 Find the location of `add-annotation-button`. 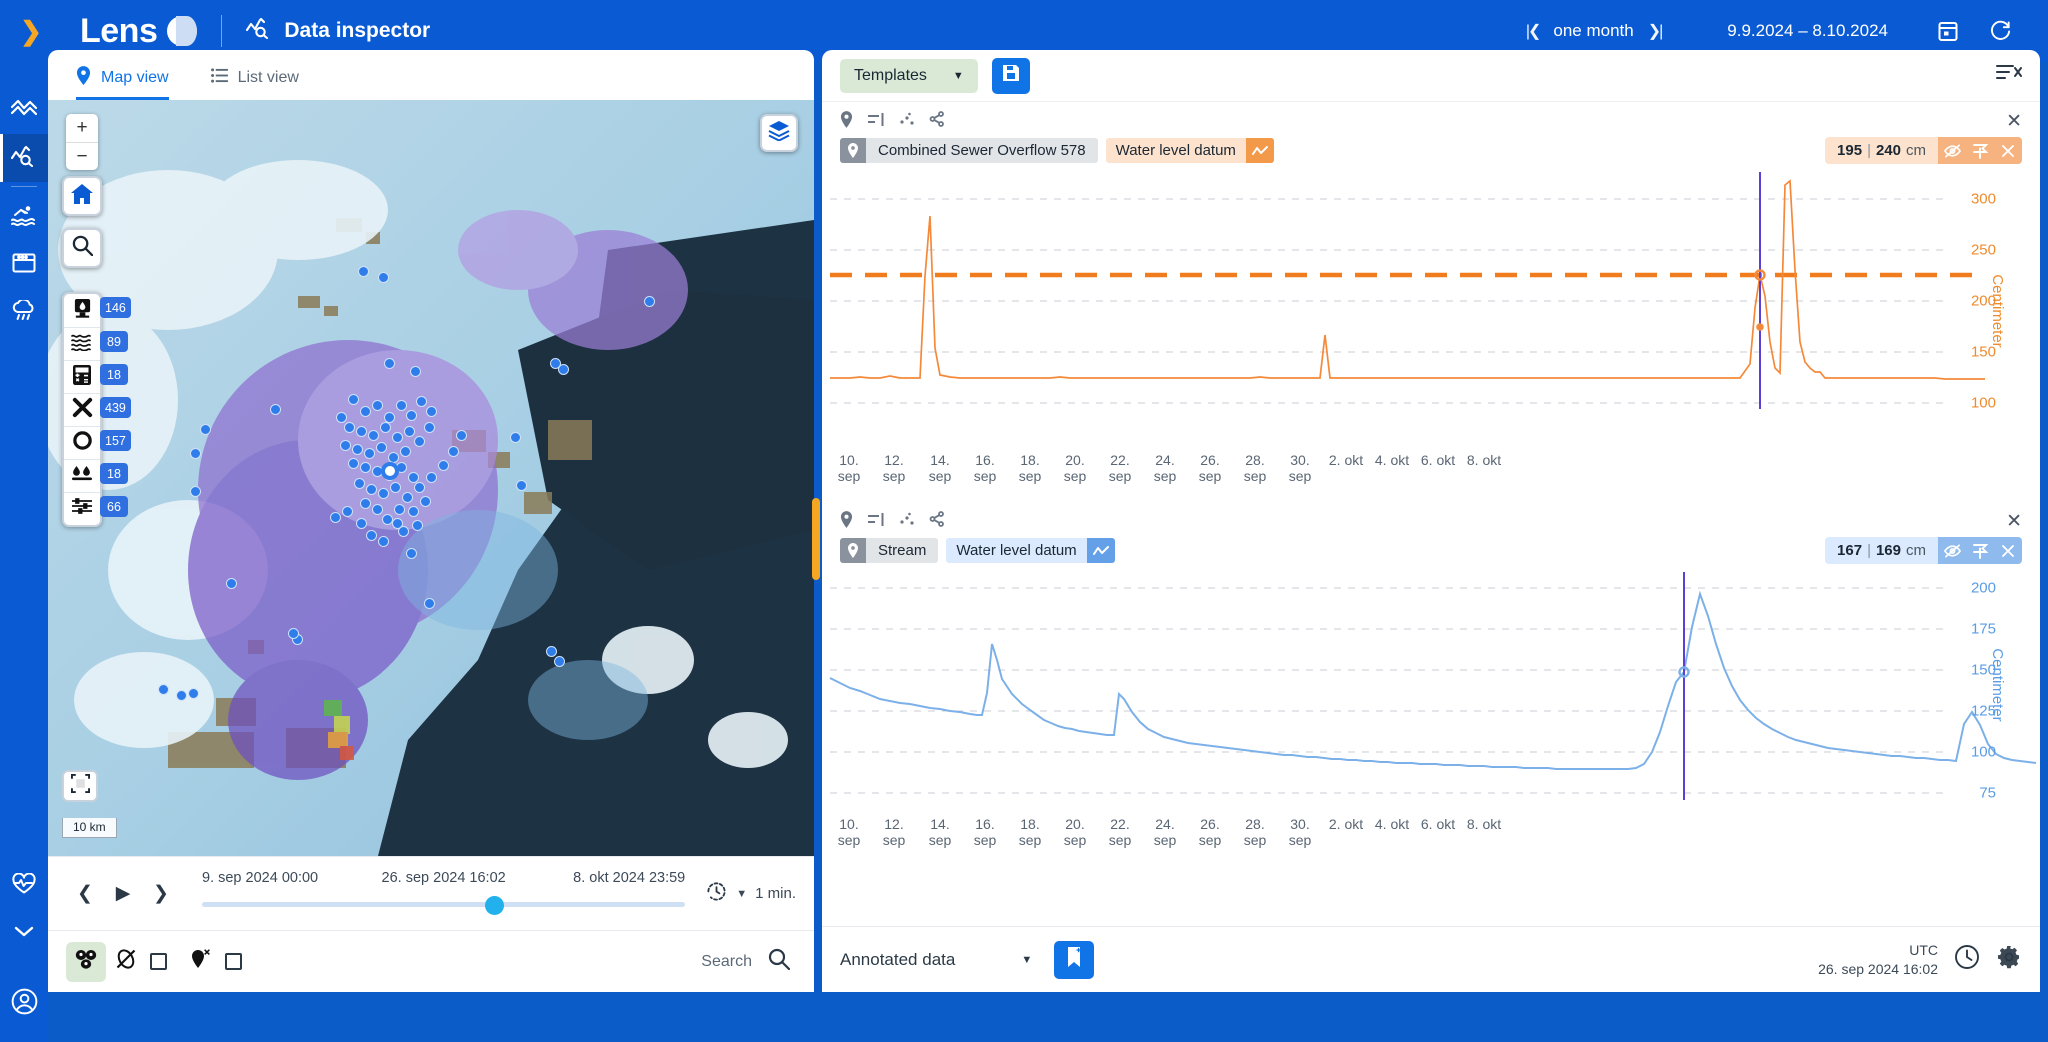

add-annotation-button is located at coordinates (1074, 959).